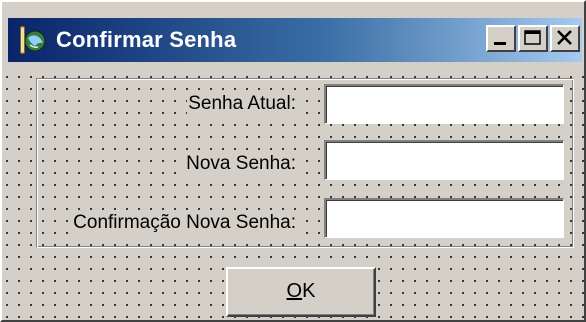 The image size is (586, 322). What do you see at coordinates (242, 104) in the screenshot?
I see `current-password-label: Senha Atual:` at bounding box center [242, 104].